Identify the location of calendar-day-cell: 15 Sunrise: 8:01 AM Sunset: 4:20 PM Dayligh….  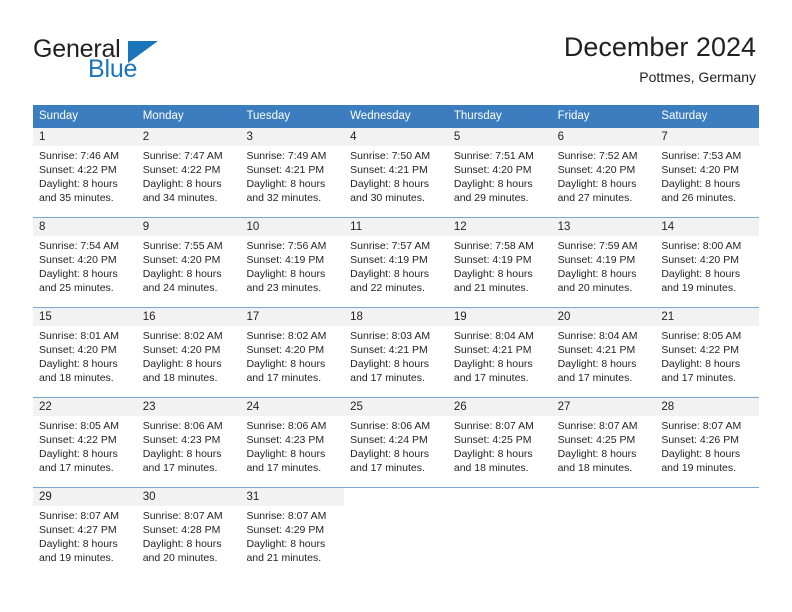
(85, 352).